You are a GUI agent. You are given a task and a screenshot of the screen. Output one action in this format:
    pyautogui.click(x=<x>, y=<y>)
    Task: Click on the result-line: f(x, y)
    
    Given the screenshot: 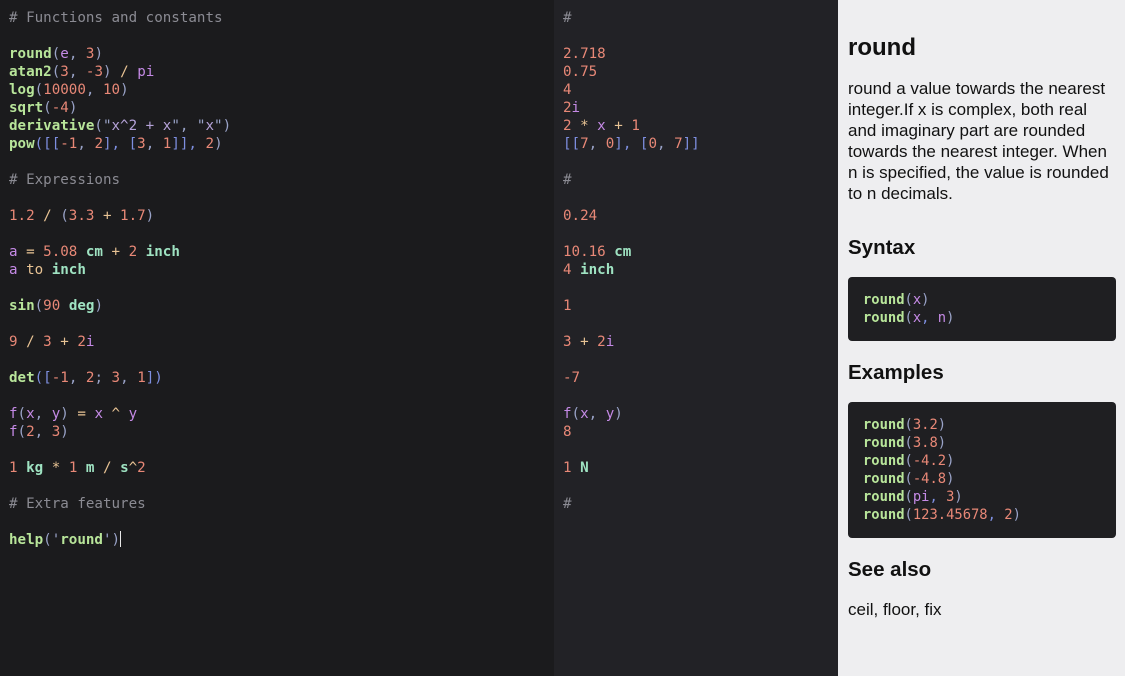 What is the action you would take?
    pyautogui.click(x=631, y=414)
    